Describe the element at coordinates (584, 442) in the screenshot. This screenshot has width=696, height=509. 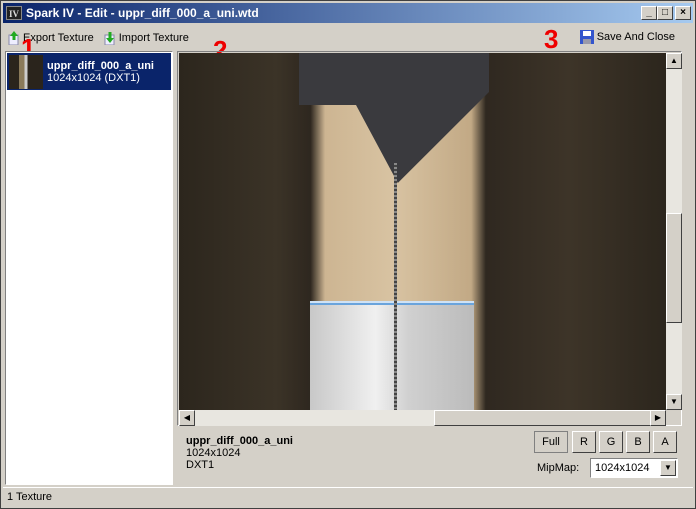
I see `red-channel-button: R` at that location.